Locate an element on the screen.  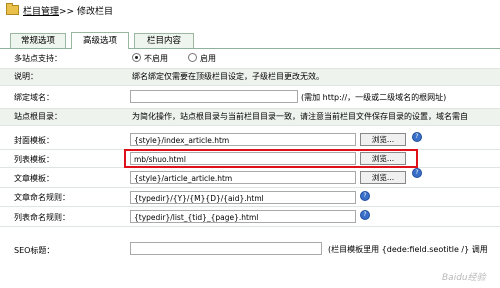
info-label: 说明： is located at coordinates (26, 76).